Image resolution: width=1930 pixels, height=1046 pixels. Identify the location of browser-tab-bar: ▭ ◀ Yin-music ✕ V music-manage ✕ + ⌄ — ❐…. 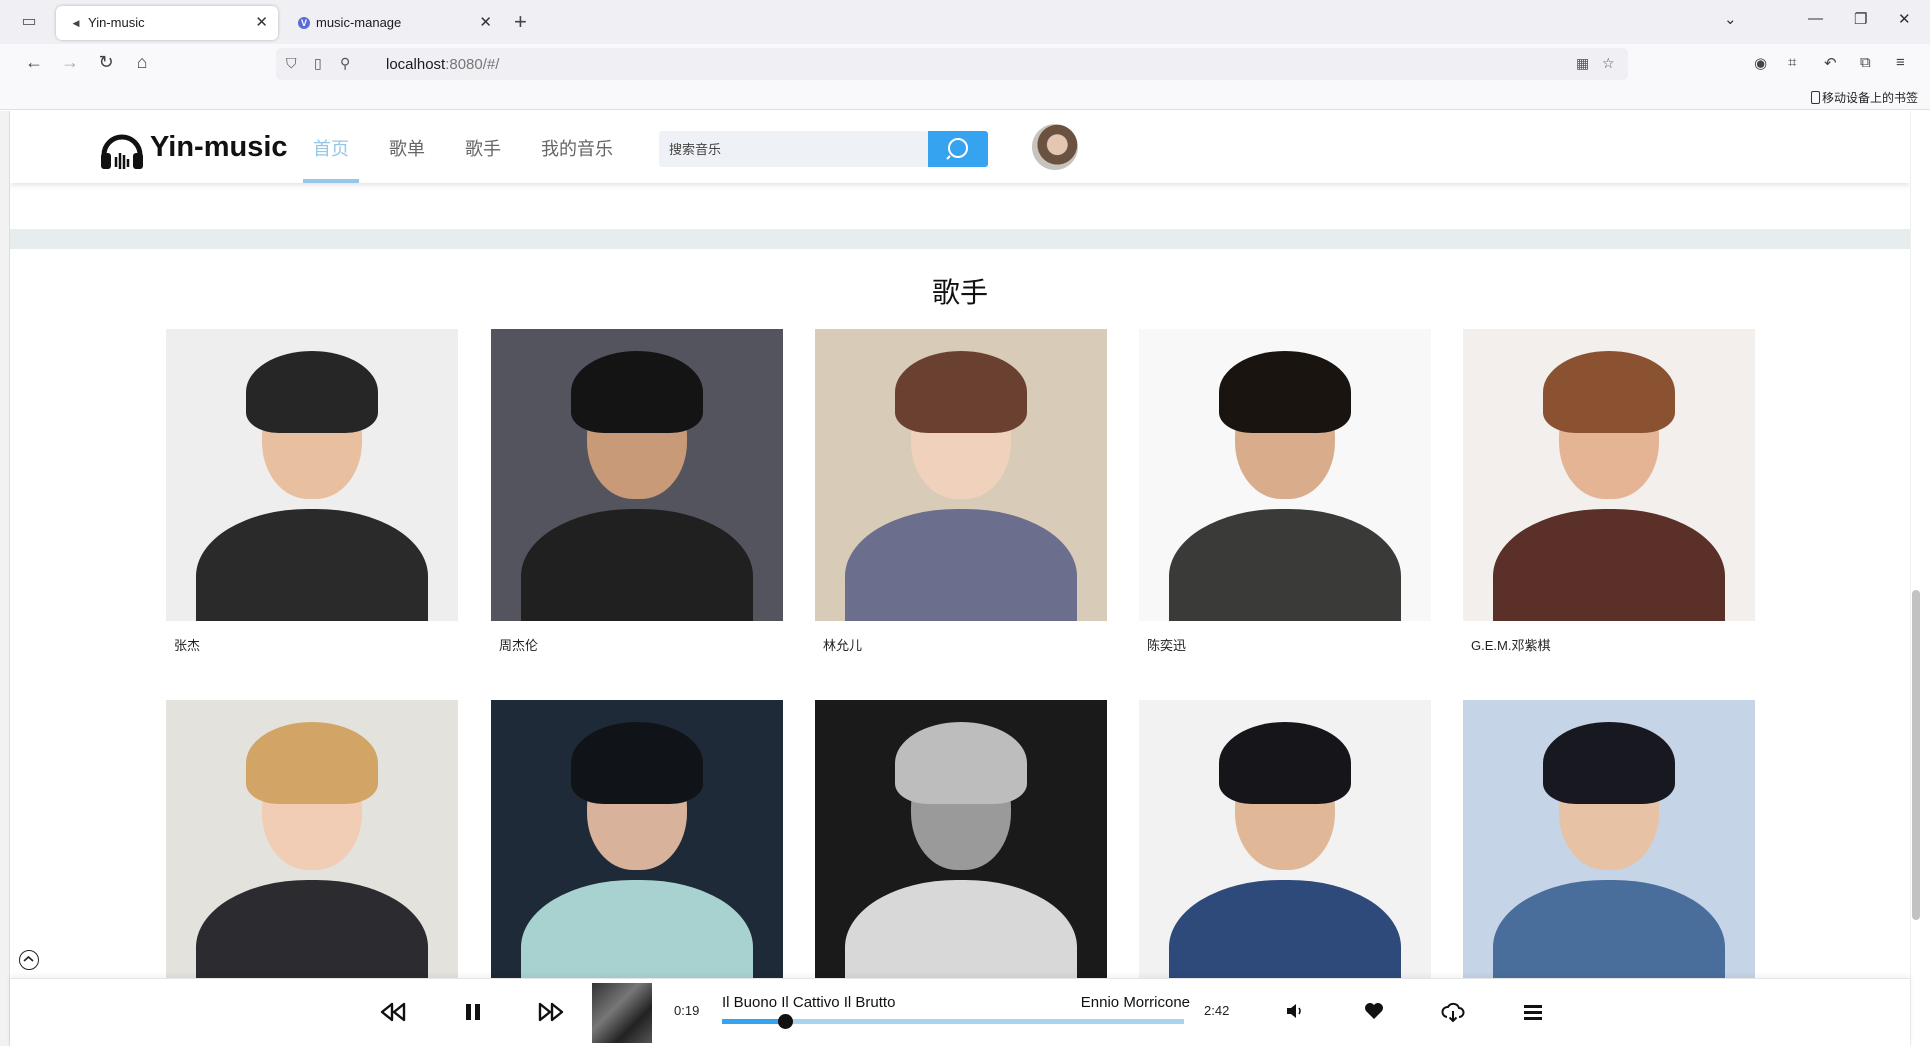
(965, 22).